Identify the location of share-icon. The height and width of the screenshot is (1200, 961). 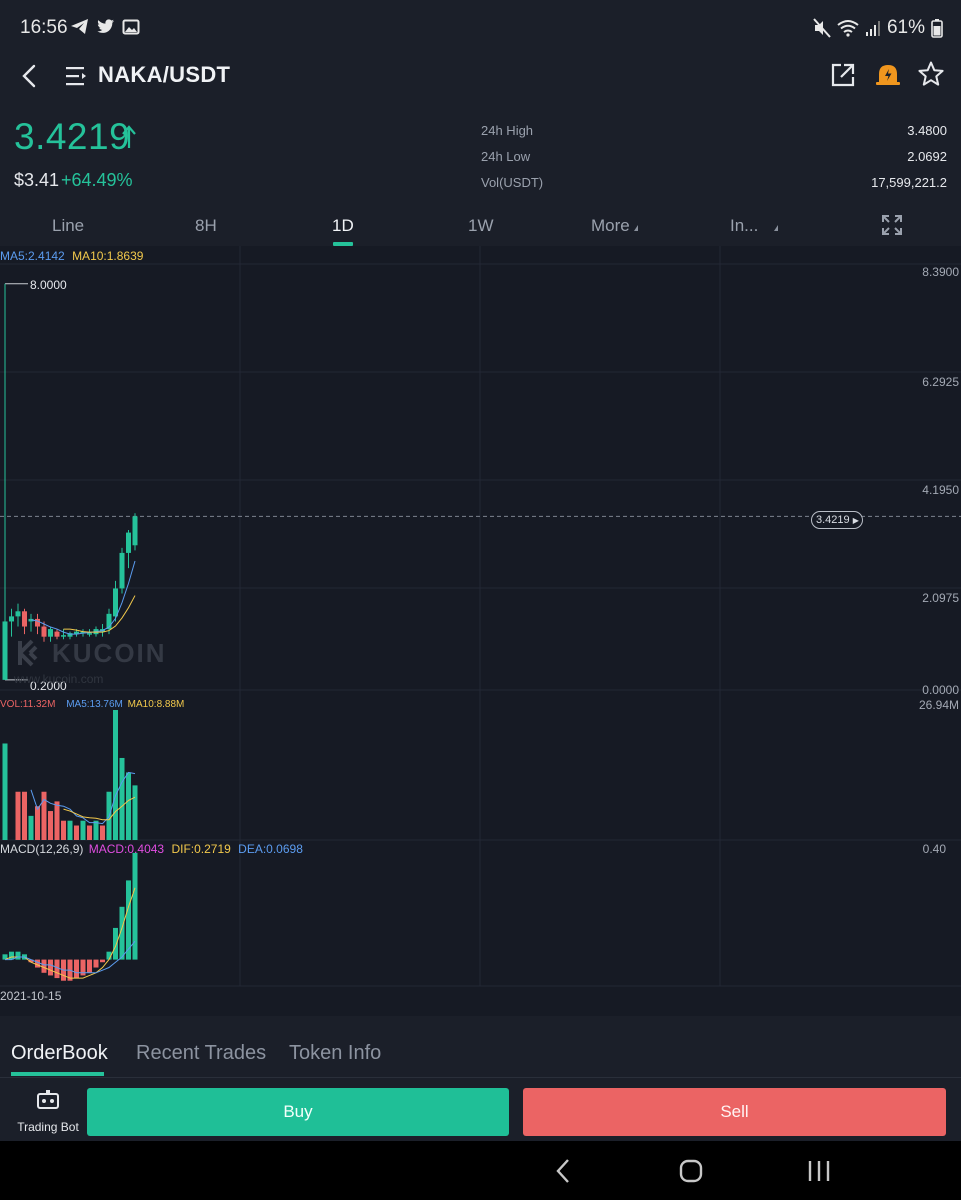
(843, 75).